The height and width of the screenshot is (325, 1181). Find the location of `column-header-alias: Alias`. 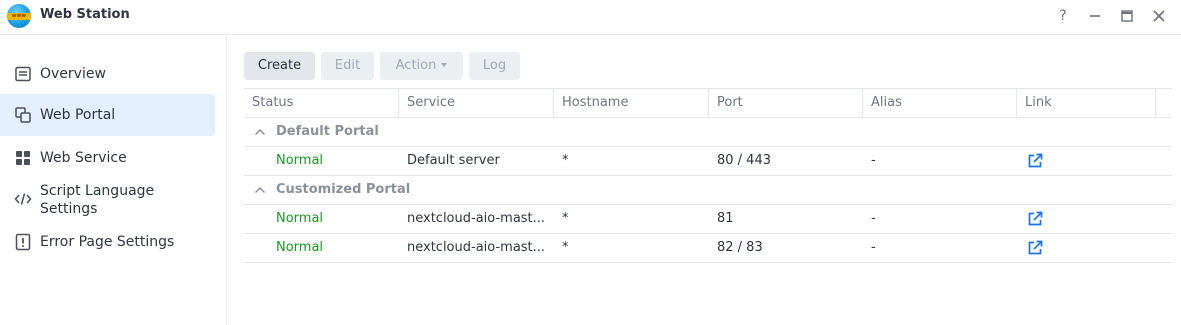

column-header-alias: Alias is located at coordinates (940, 103).